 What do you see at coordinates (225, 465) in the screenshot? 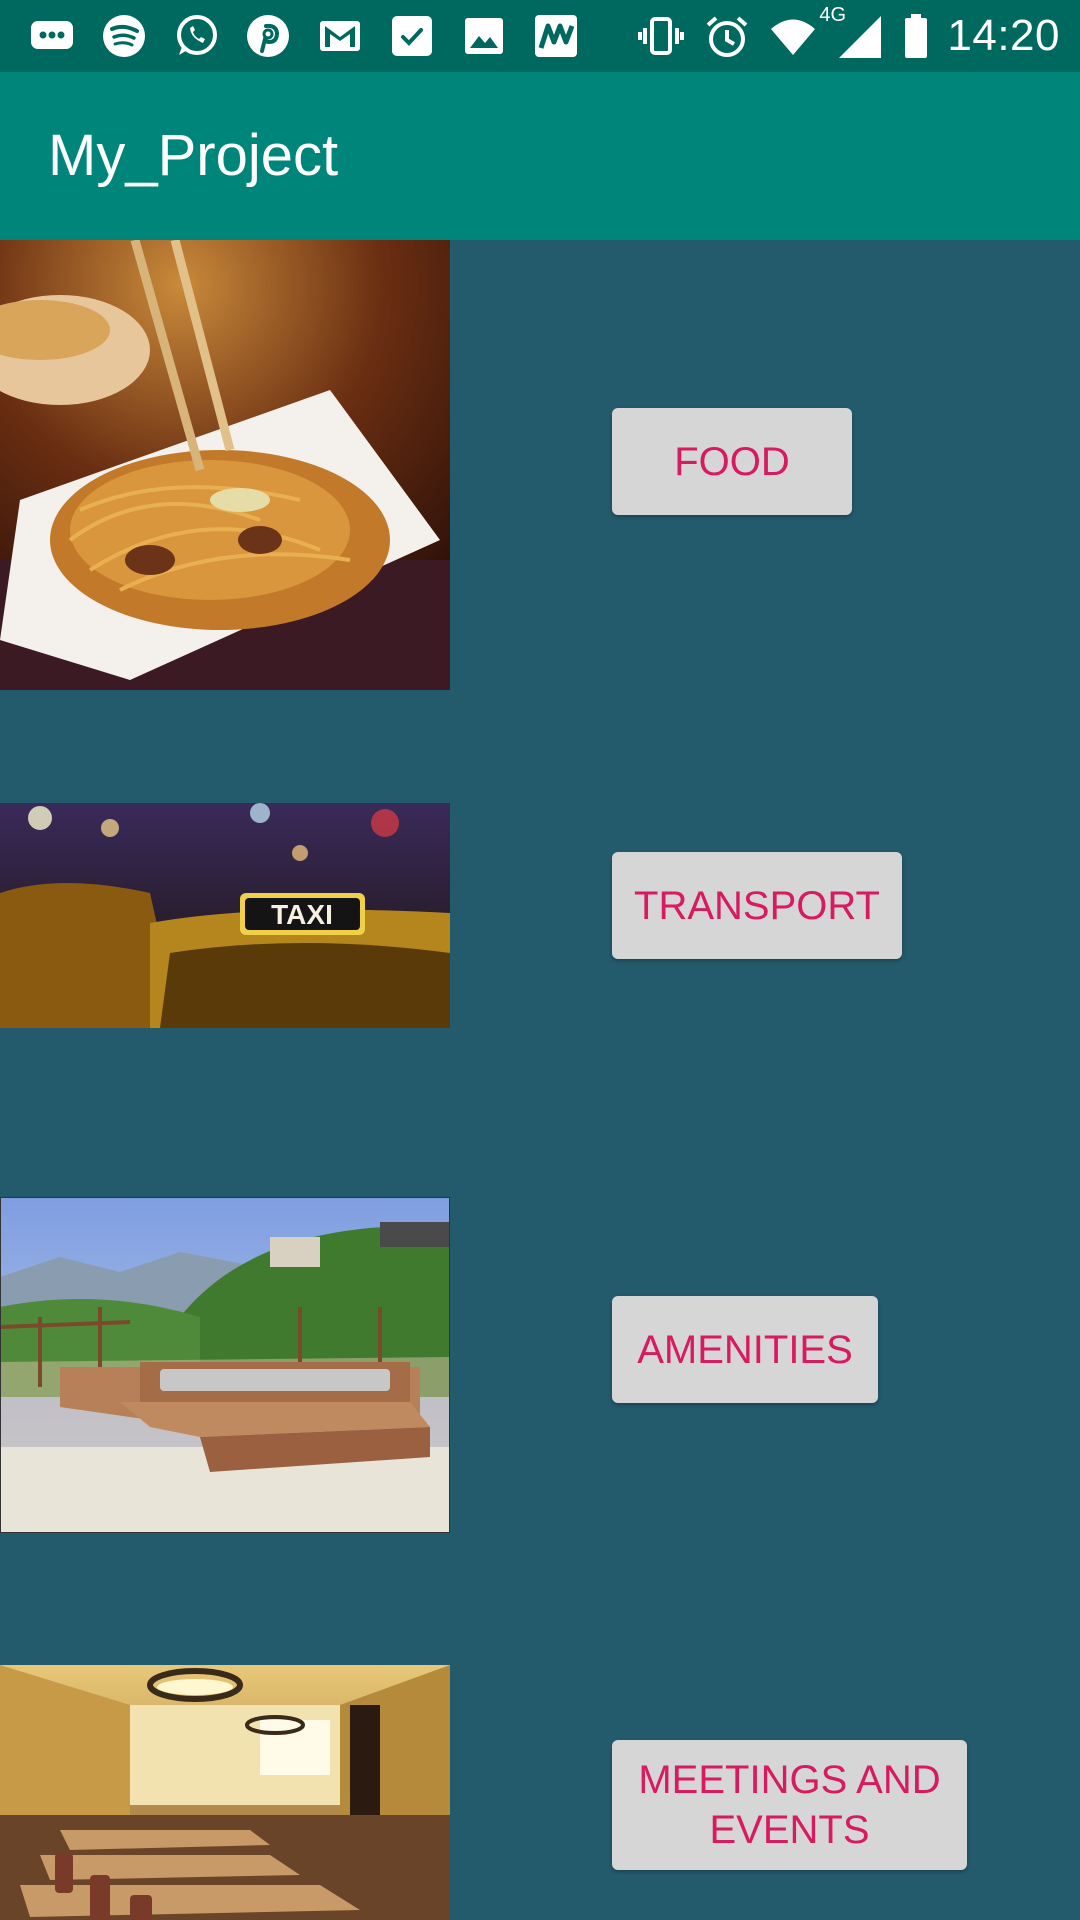
I see `food-image` at bounding box center [225, 465].